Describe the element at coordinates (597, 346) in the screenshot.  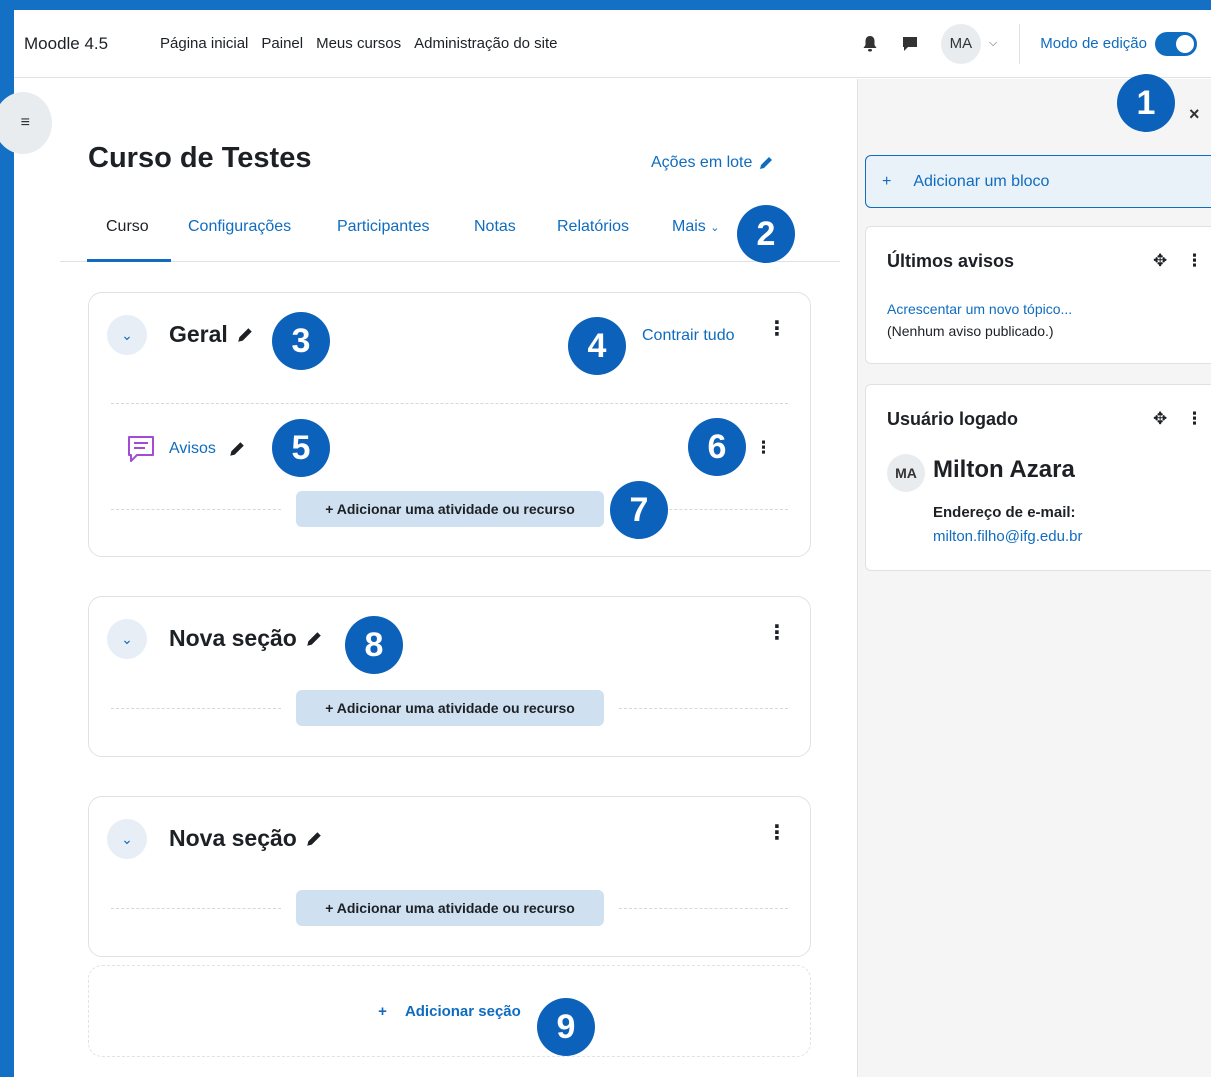
I see `callout-4: 4` at that location.